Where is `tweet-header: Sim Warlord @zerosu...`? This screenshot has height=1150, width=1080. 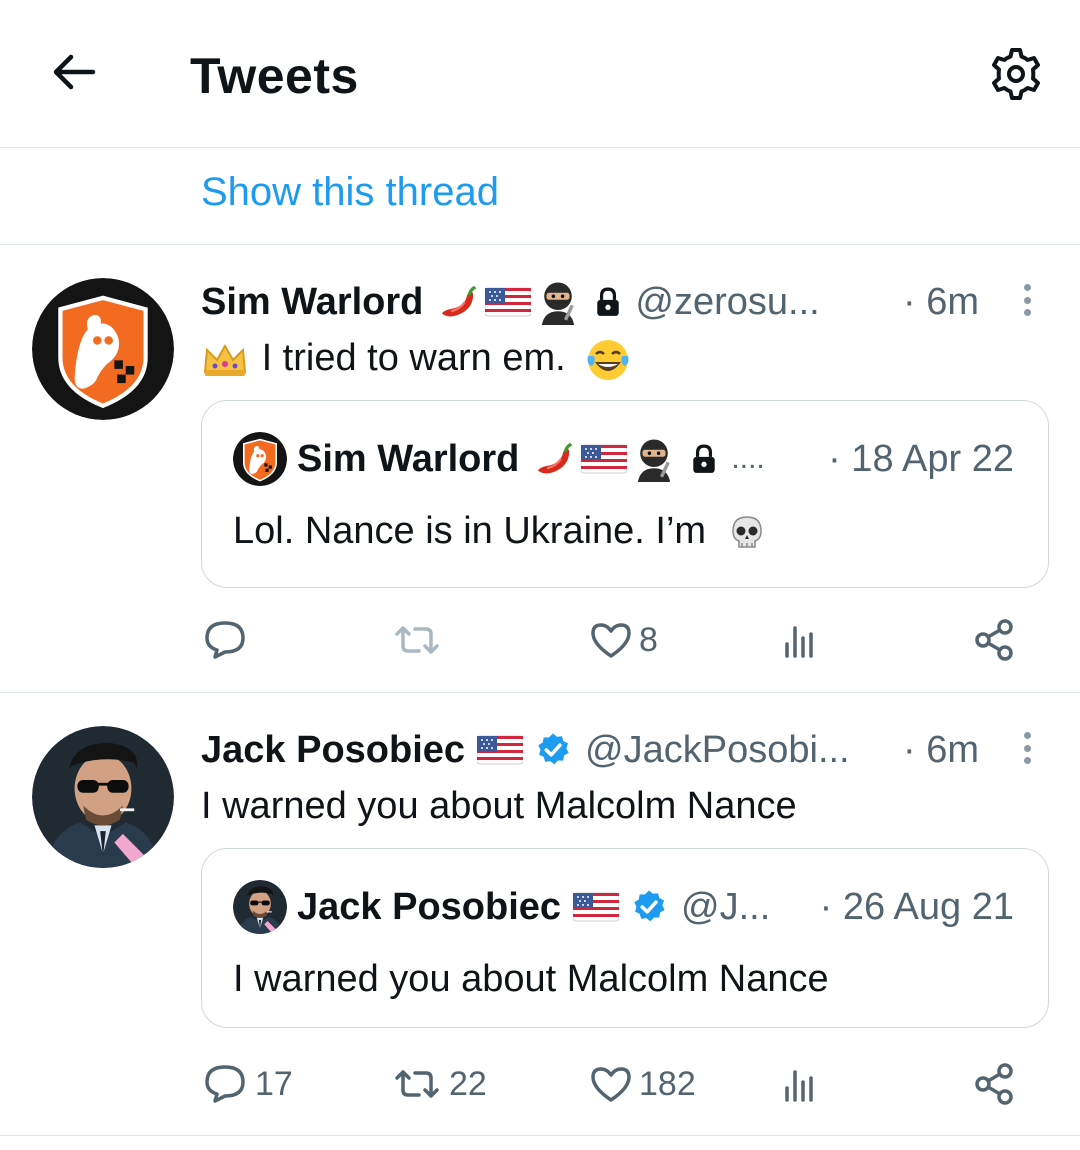
tweet-header: Sim Warlord @zerosu... is located at coordinates (510, 302).